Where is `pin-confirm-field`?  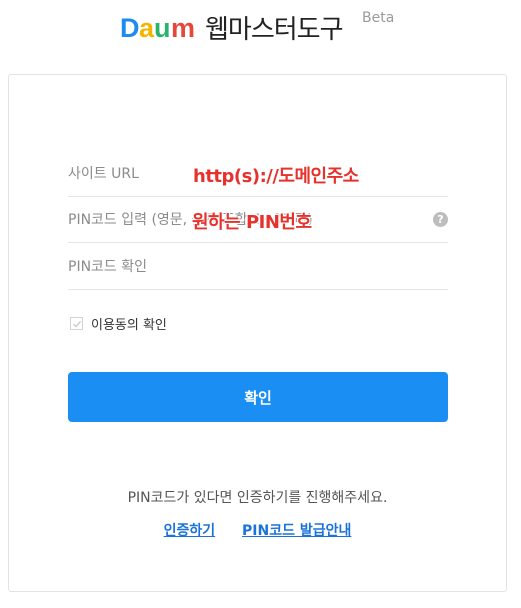 pin-confirm-field is located at coordinates (258, 267).